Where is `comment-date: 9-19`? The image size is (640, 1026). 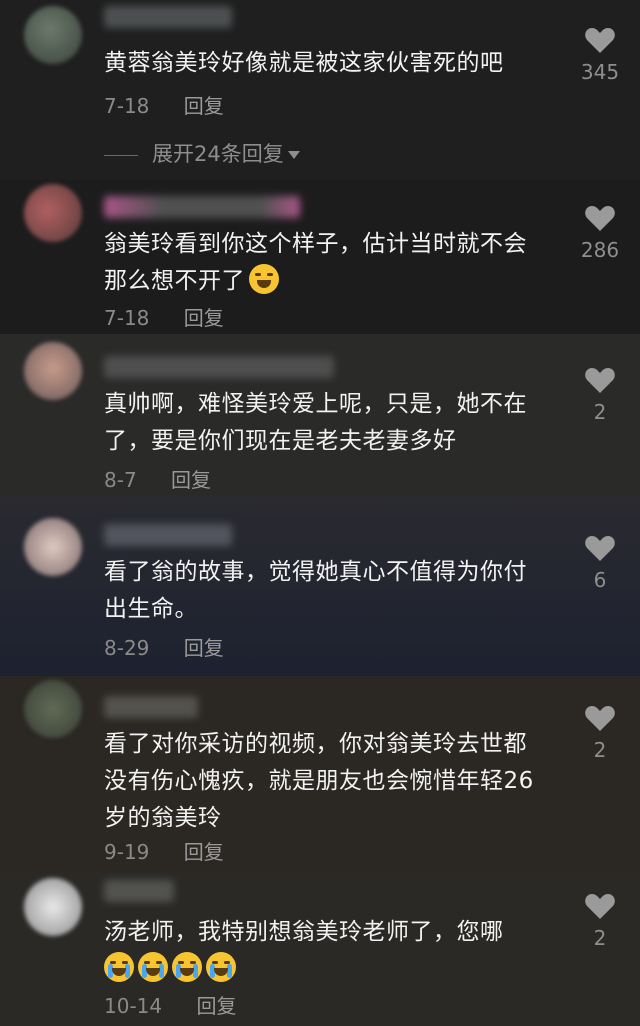 comment-date: 9-19 is located at coordinates (127, 852).